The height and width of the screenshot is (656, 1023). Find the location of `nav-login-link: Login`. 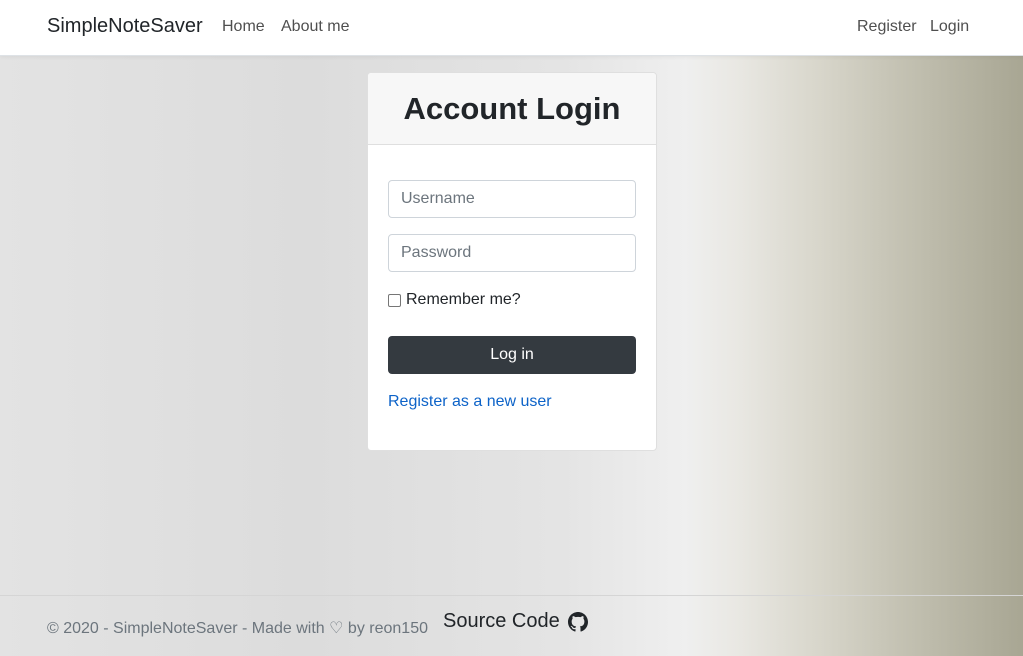

nav-login-link: Login is located at coordinates (949, 27).